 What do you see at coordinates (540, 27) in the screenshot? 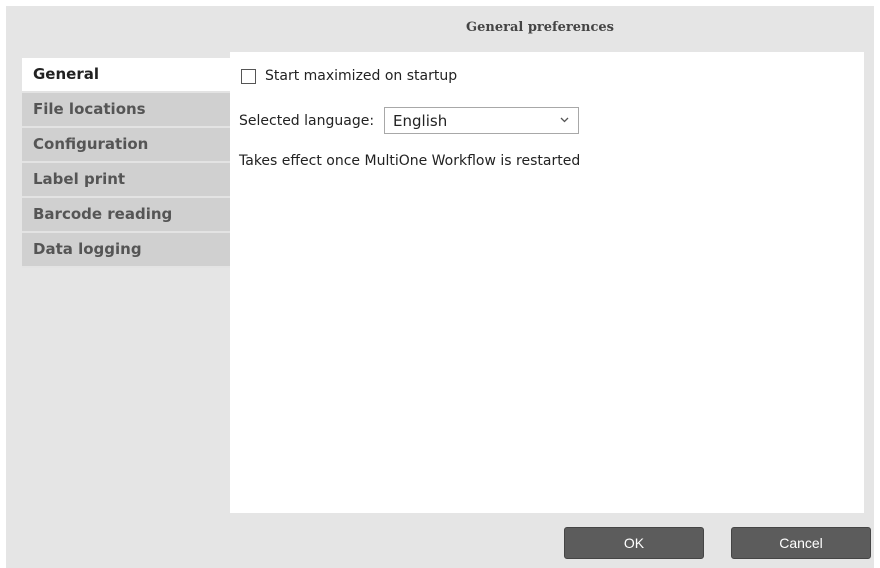
I see `dialog-title: General preferences` at bounding box center [540, 27].